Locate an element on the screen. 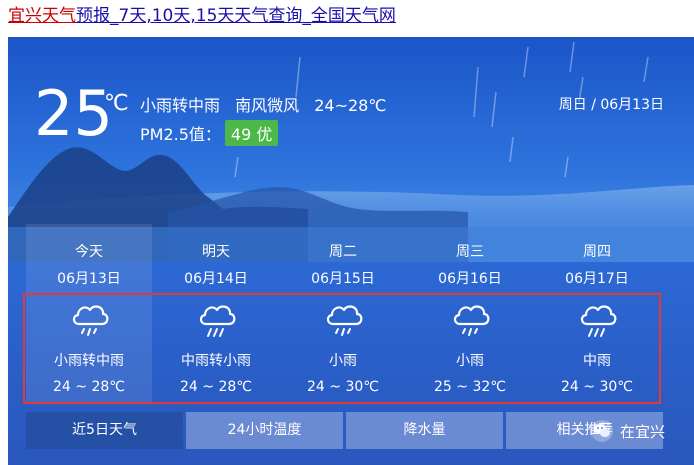 This screenshot has width=694, height=465. city-weather-link: 宜兴天气 is located at coordinates (42, 16).